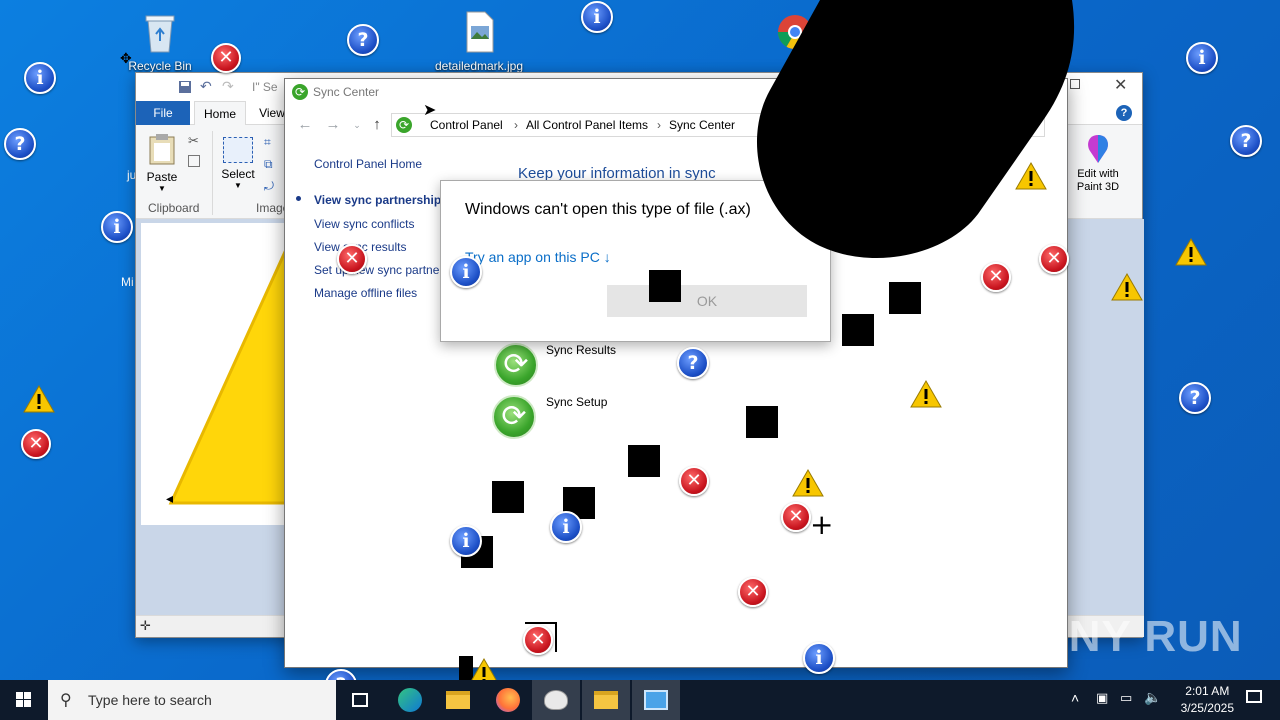  Describe the element at coordinates (150, 700) in the screenshot. I see `search-placeholder: Type here to search` at that location.